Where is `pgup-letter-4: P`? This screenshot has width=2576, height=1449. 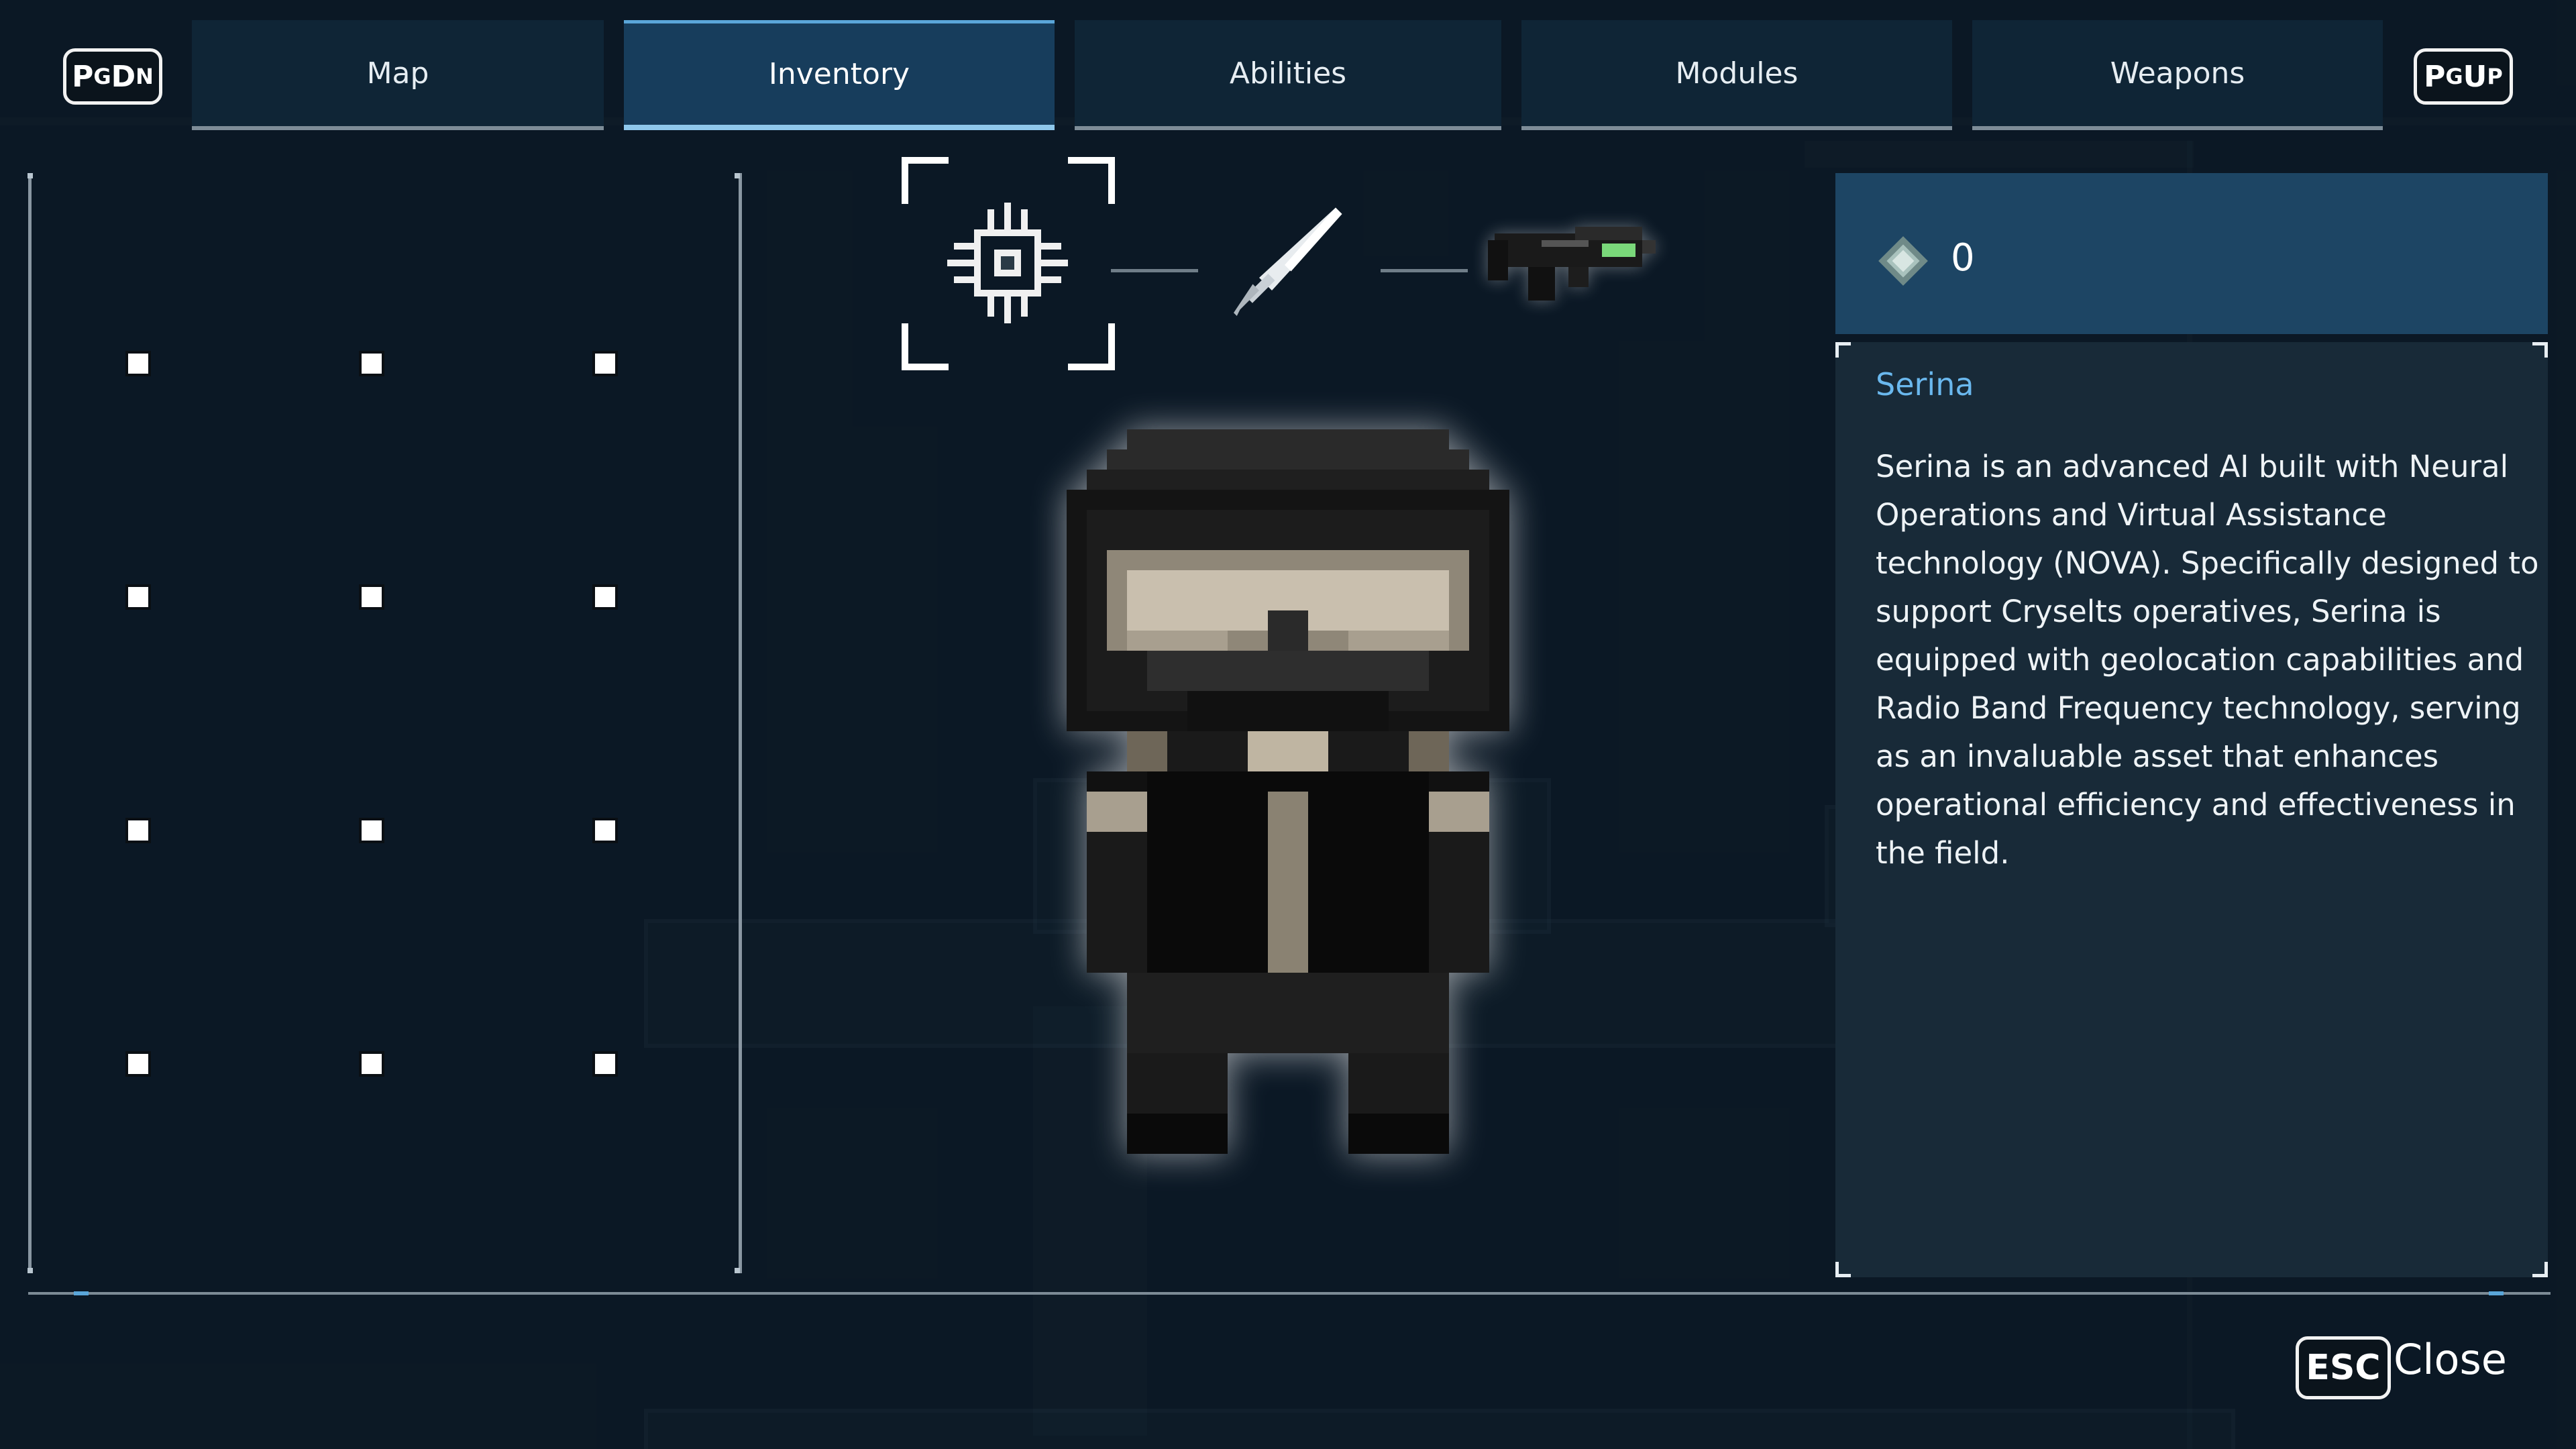
pgup-letter-4: P is located at coordinates (2495, 76).